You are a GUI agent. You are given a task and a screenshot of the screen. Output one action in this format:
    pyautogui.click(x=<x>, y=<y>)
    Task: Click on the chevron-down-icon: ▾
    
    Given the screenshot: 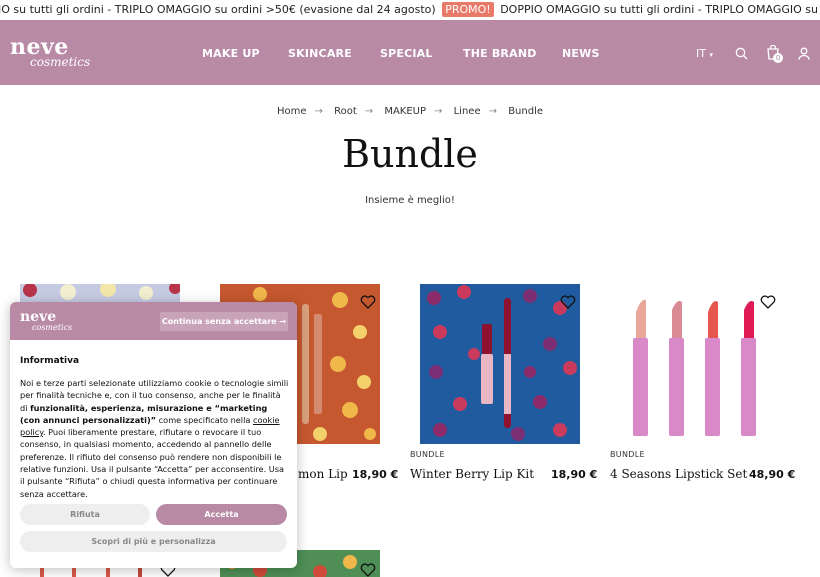 What is the action you would take?
    pyautogui.click(x=711, y=55)
    